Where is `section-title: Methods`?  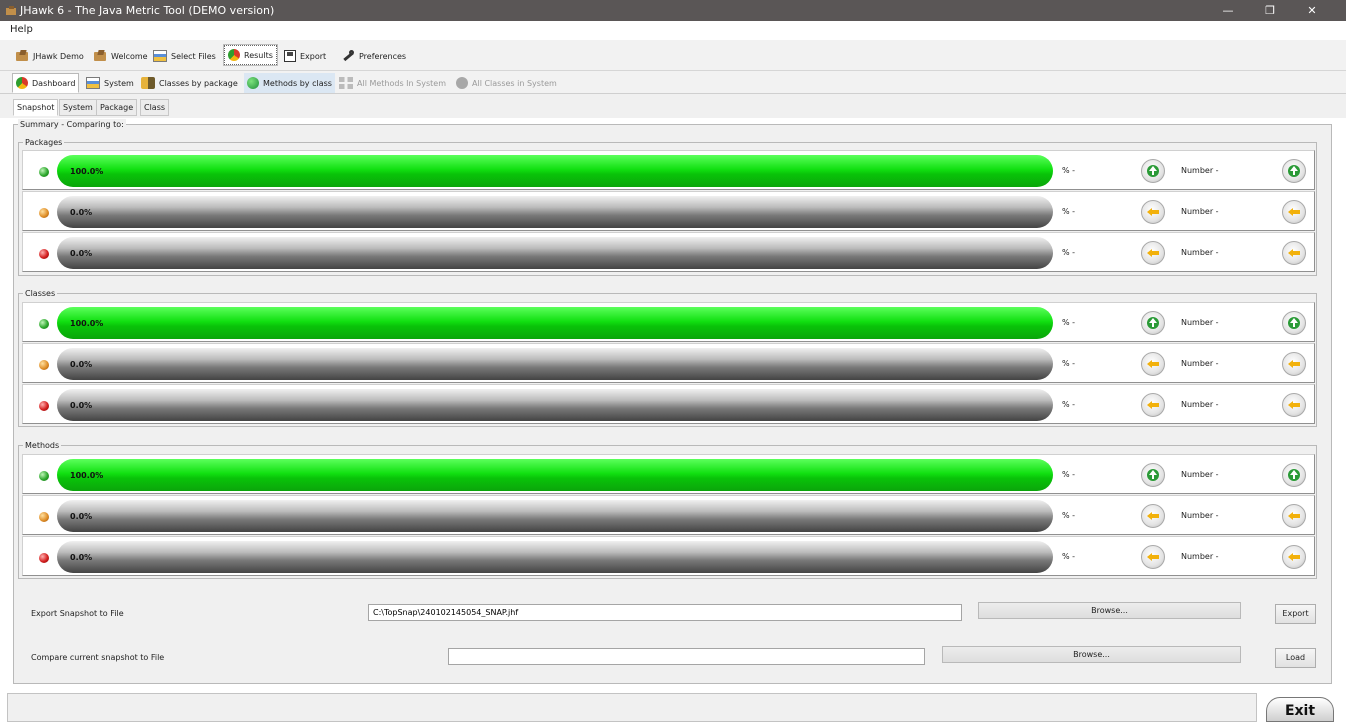 section-title: Methods is located at coordinates (42, 445).